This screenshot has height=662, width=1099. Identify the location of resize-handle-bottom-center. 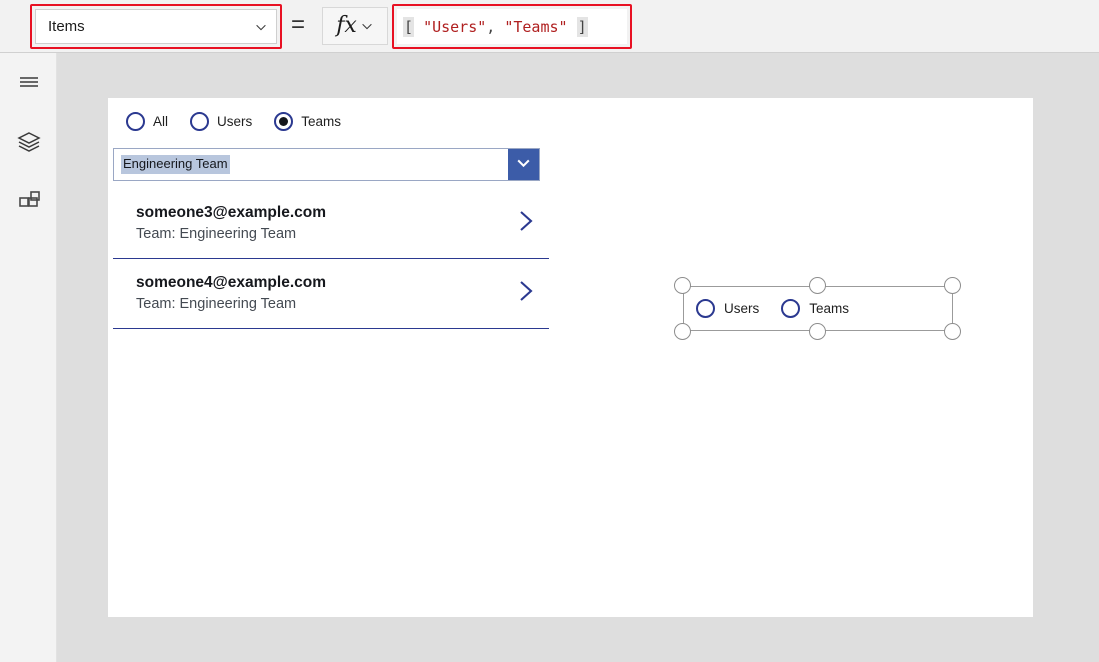
(817, 331).